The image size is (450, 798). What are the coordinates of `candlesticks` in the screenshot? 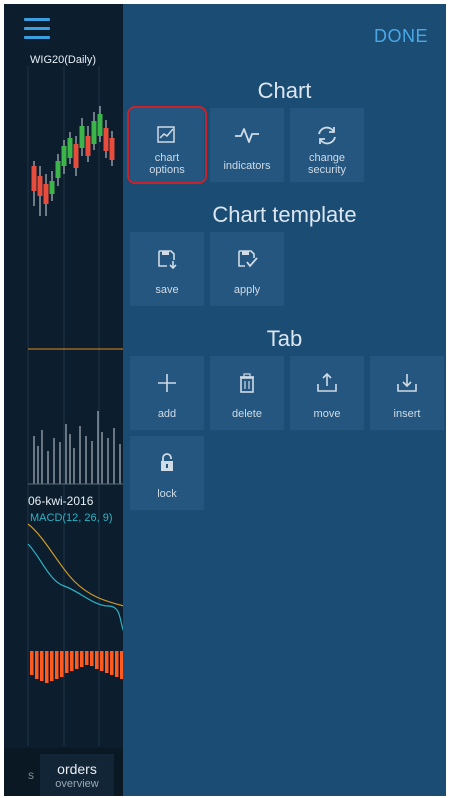 It's located at (73, 161).